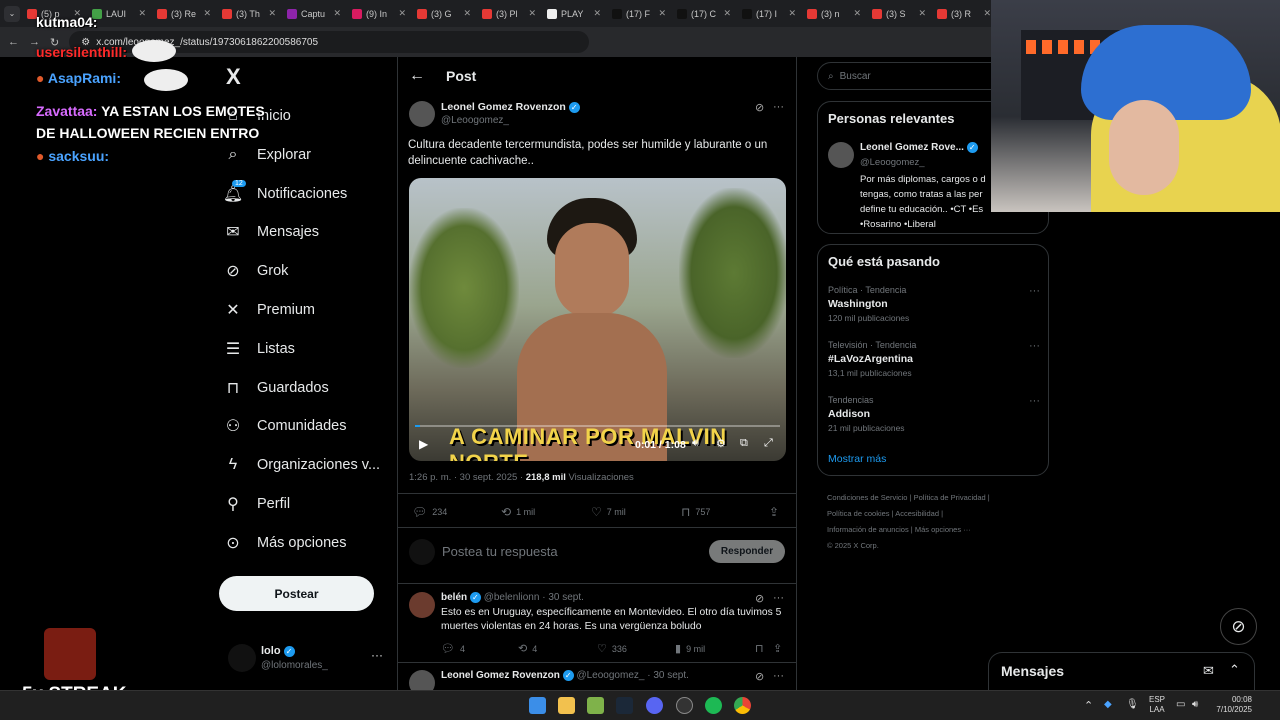  What do you see at coordinates (527, 648) in the screenshot?
I see `repost-action: ⟲ 4` at bounding box center [527, 648].